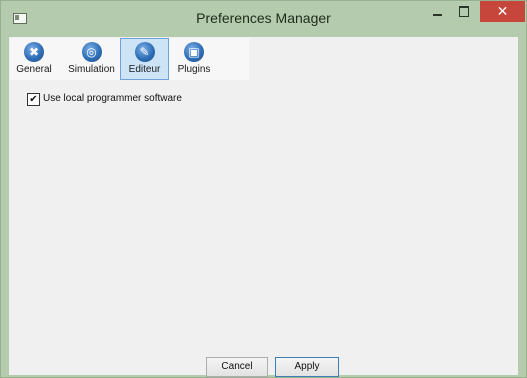 This screenshot has height=378, width=527. What do you see at coordinates (91, 69) in the screenshot?
I see `tab-simulation-label: Simulation` at bounding box center [91, 69].